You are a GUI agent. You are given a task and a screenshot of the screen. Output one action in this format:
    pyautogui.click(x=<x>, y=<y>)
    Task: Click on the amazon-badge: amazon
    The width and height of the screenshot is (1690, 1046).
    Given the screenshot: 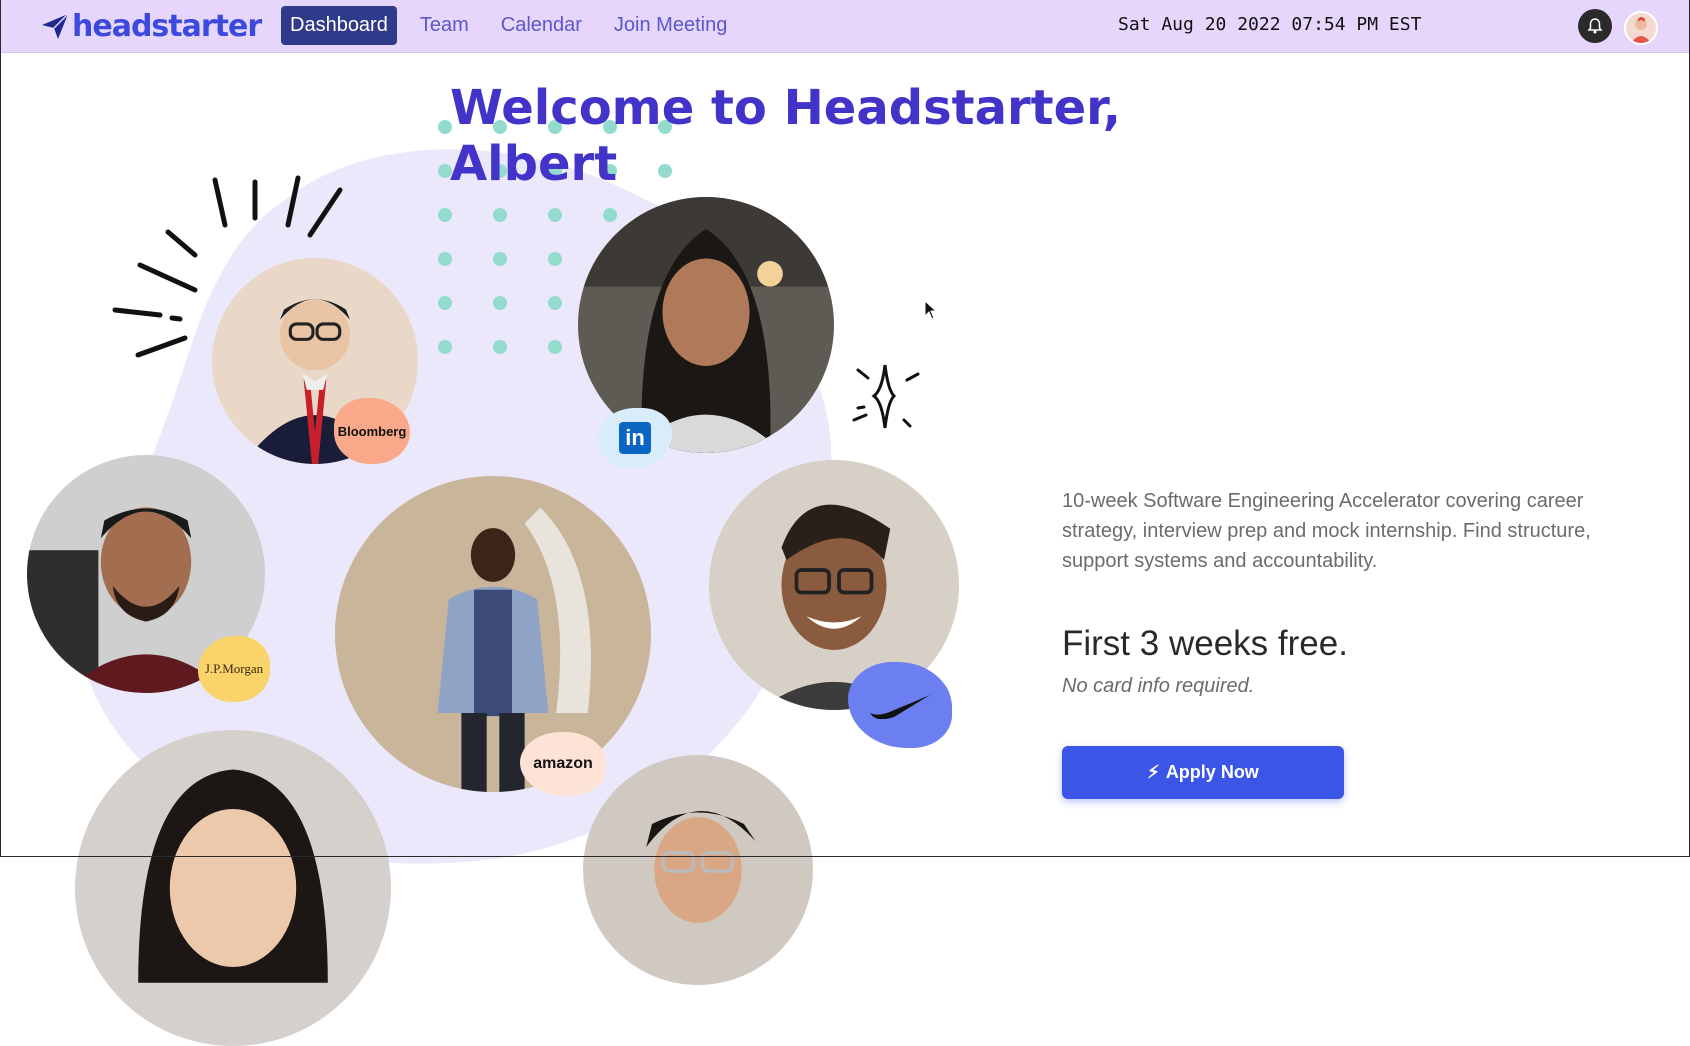 What is the action you would take?
    pyautogui.click(x=563, y=764)
    